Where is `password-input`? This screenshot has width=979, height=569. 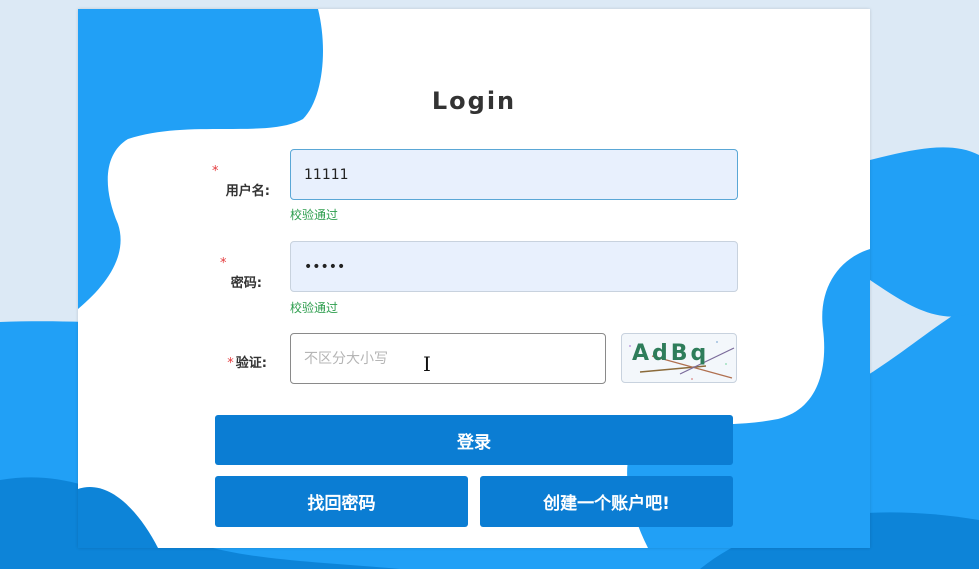 password-input is located at coordinates (514, 266).